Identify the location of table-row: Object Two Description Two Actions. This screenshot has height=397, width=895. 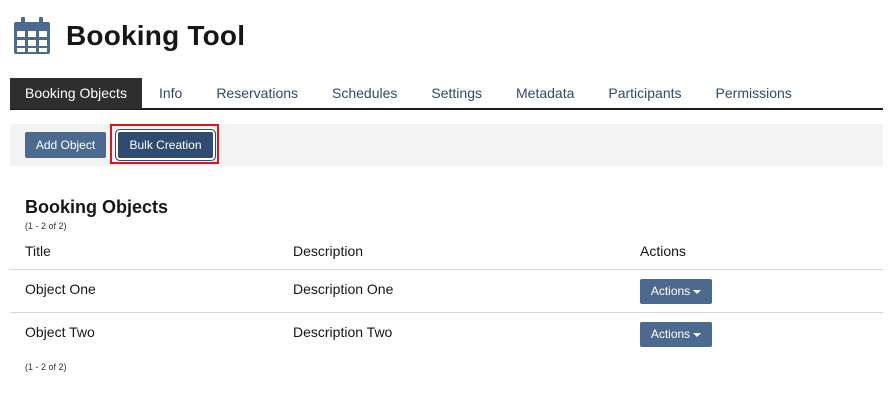
(446, 334).